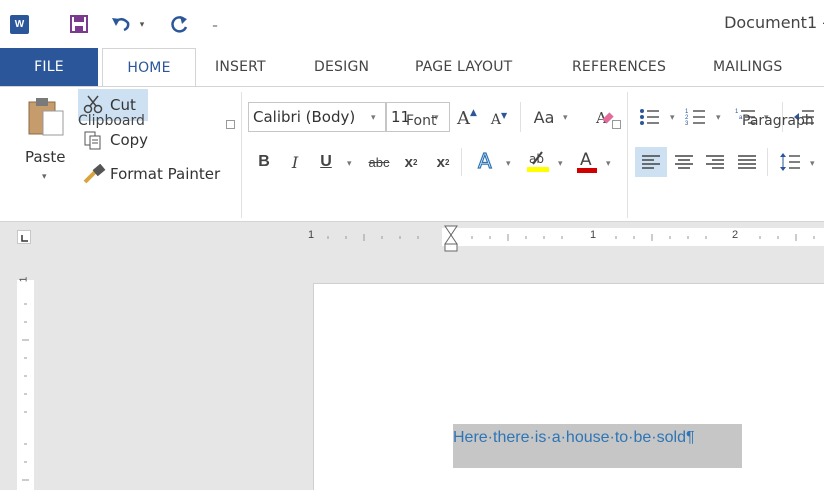 Image resolution: width=824 pixels, height=490 pixels. What do you see at coordinates (447, 162) in the screenshot?
I see `superscript-mark: 2` at bounding box center [447, 162].